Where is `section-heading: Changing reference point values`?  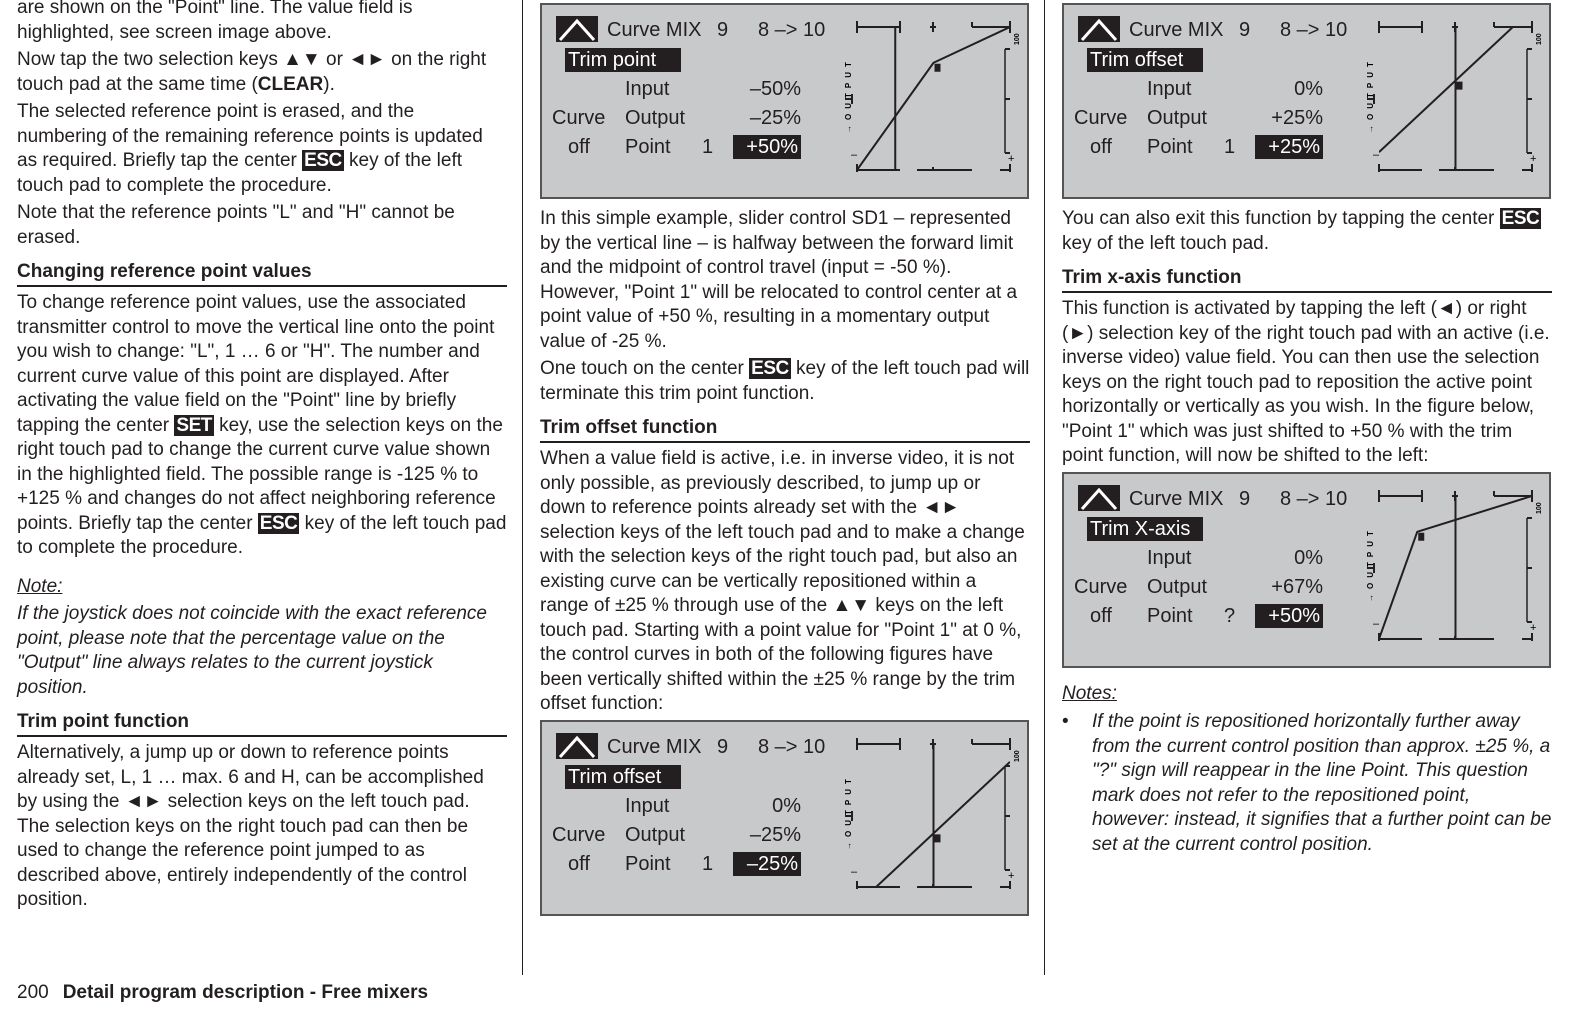 section-heading: Changing reference point values is located at coordinates (262, 273).